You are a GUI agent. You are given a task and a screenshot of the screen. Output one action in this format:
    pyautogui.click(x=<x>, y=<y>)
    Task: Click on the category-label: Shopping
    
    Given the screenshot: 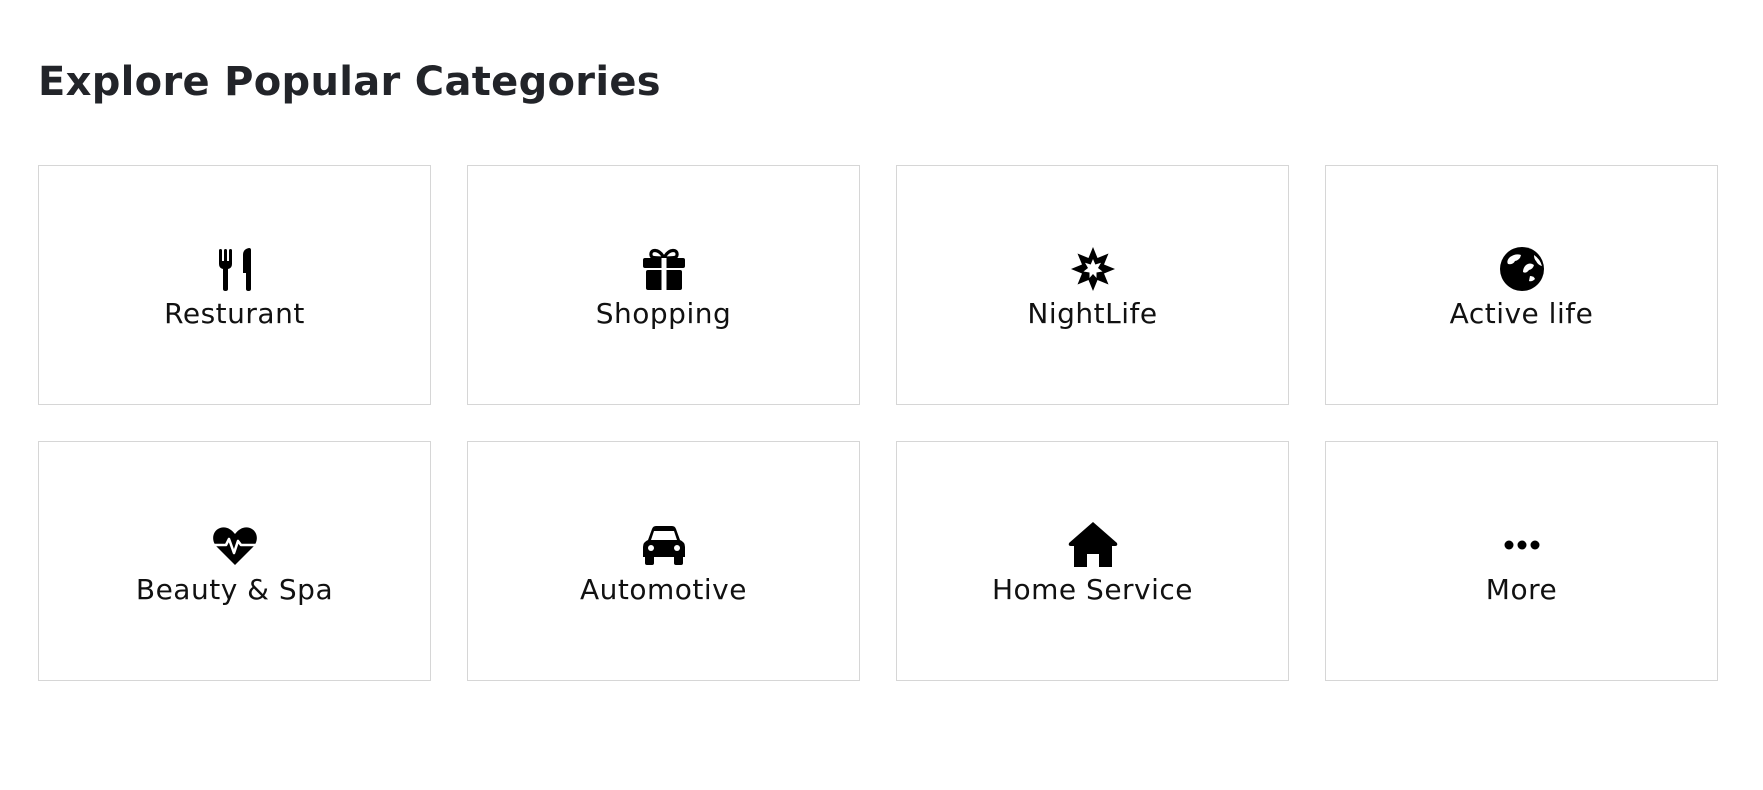 What is the action you would take?
    pyautogui.click(x=663, y=314)
    